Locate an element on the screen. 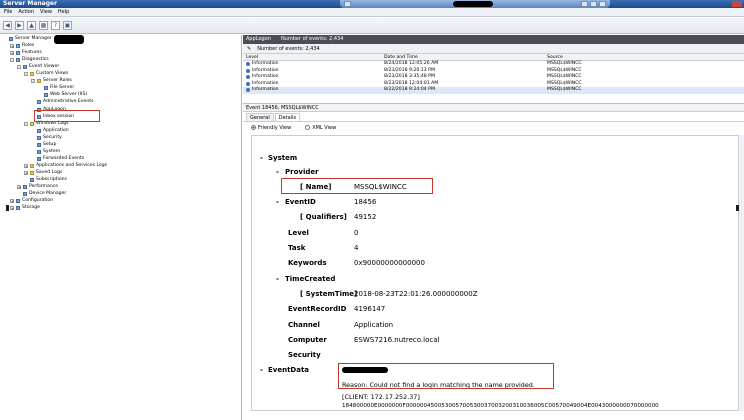  tree-item-label: Security is located at coordinates (52, 137).